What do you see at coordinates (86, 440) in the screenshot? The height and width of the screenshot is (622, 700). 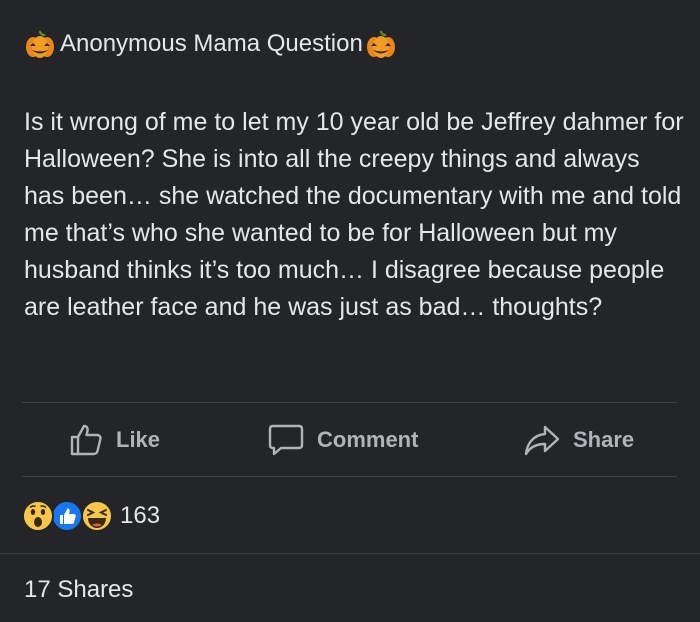 I see `thumbs-up-icon` at bounding box center [86, 440].